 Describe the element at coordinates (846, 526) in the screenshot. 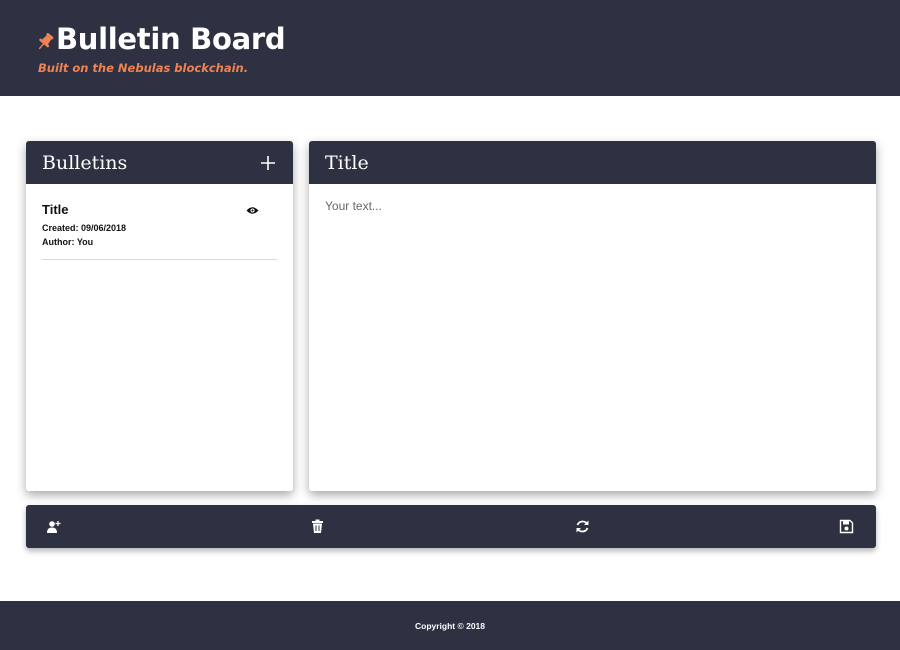

I see `save-icon` at that location.